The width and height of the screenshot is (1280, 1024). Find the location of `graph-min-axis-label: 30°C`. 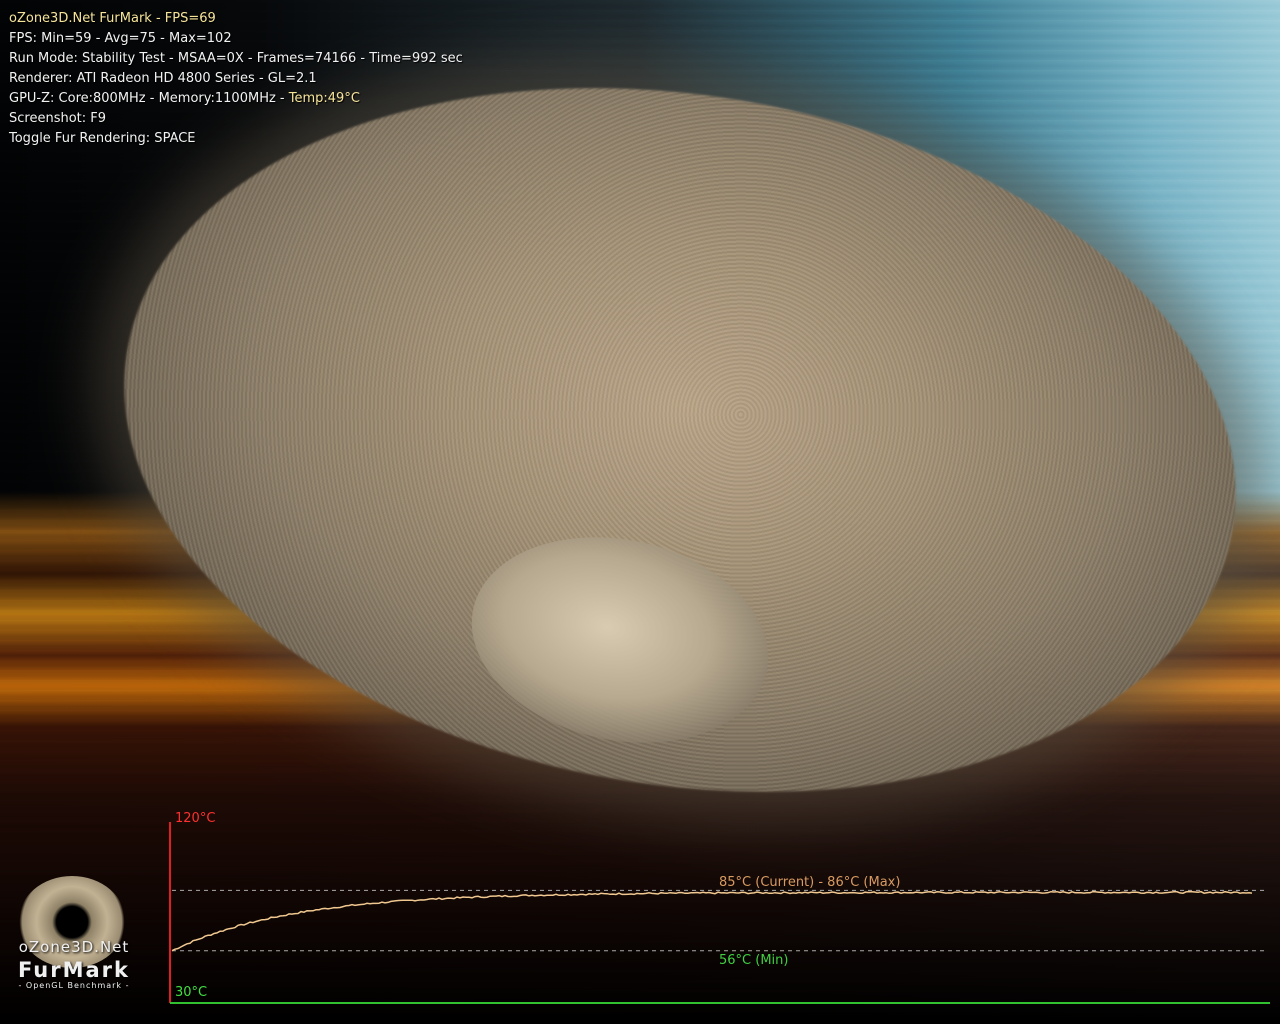

graph-min-axis-label: 30°C is located at coordinates (191, 992).